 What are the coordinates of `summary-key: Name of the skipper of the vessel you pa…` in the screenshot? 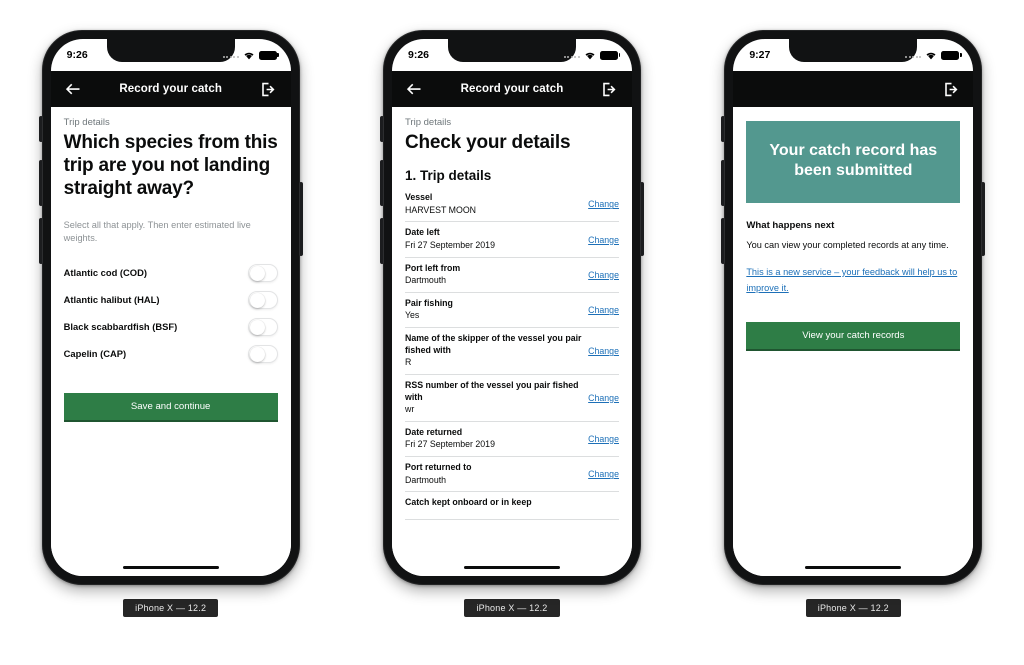 It's located at (493, 344).